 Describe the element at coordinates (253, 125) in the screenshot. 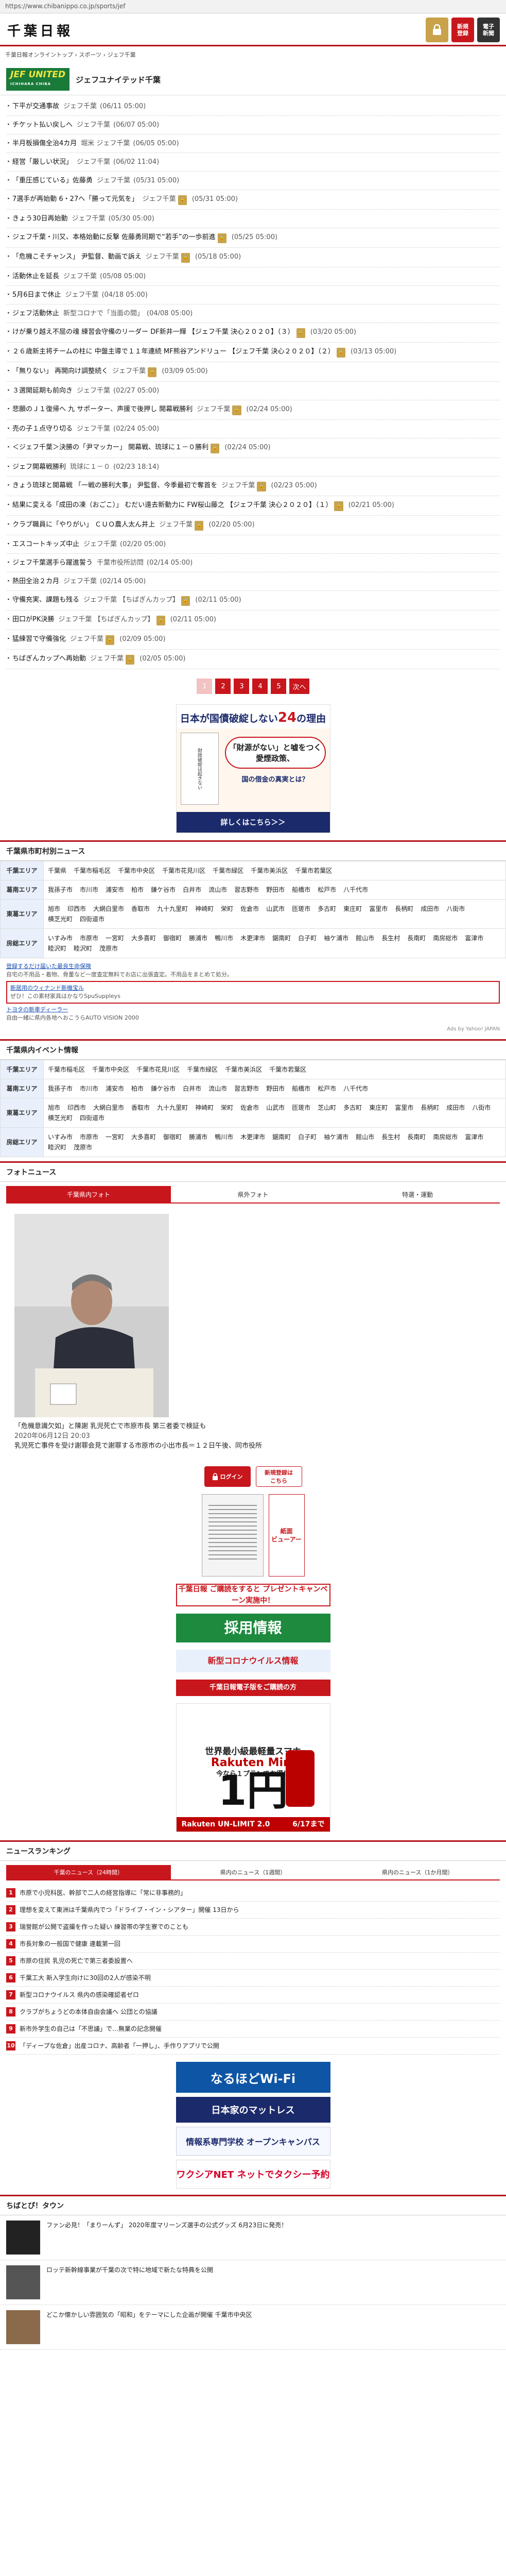

I see `article-item: チケット払い戻しへジェフ千葉(06/07 05:00)` at that location.